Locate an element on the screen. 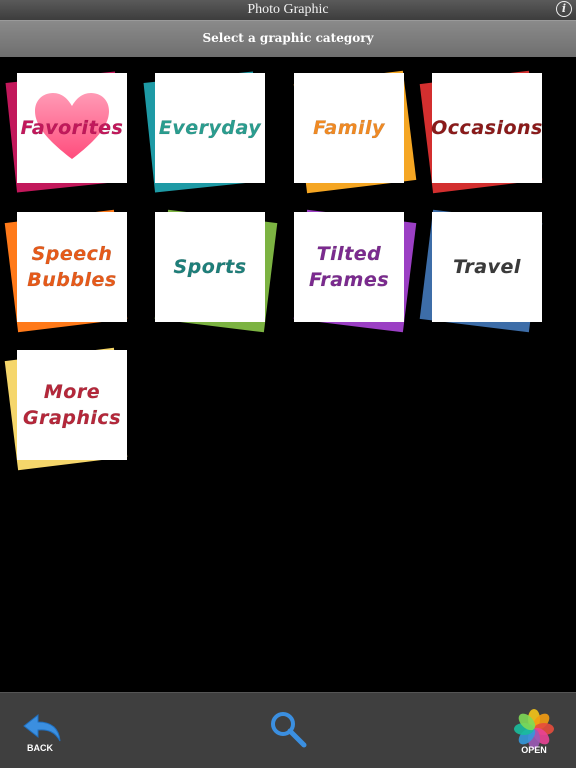 This screenshot has width=576, height=768. category-tile-more-graphics: More Graphics is located at coordinates (66, 409).